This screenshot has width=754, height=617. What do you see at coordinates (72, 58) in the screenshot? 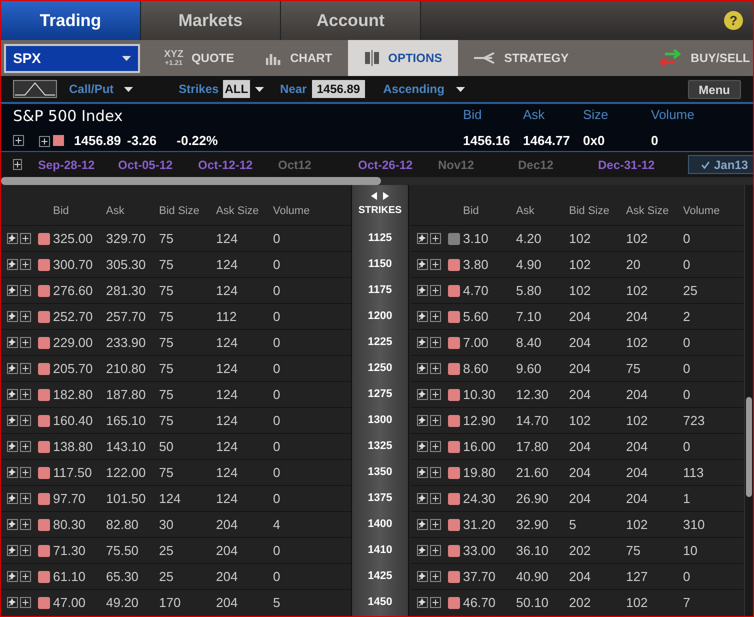
I see `symbol-dropdown: SPX` at bounding box center [72, 58].